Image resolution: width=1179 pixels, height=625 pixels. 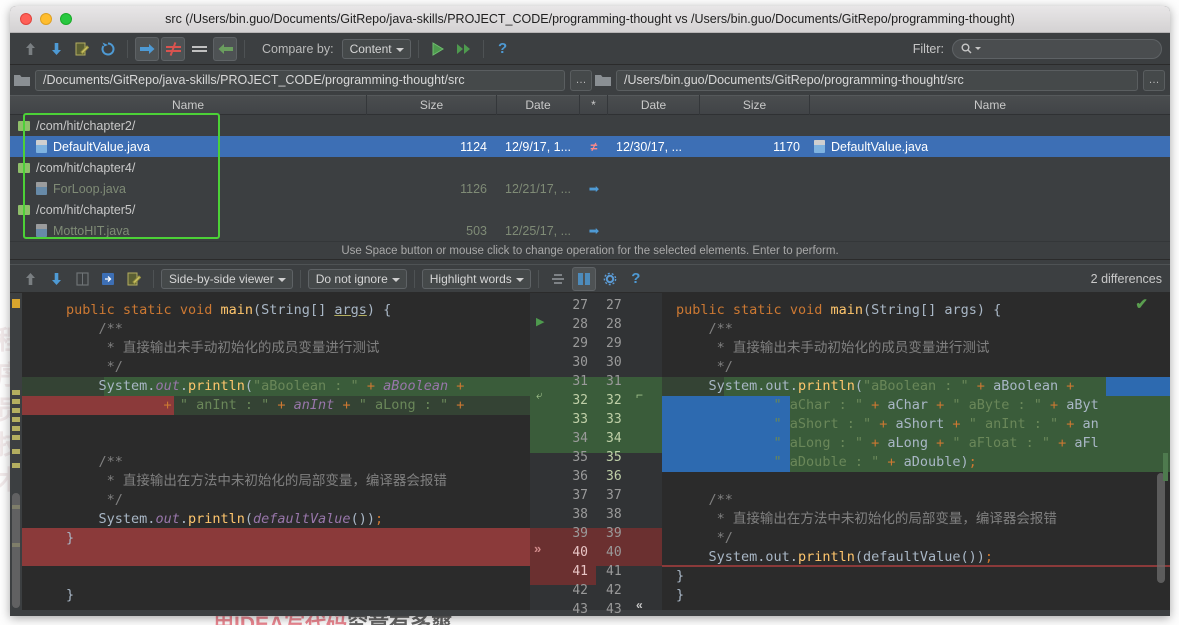 I want to click on table-row: /com/hit/chapter5/, so click(x=590, y=209).